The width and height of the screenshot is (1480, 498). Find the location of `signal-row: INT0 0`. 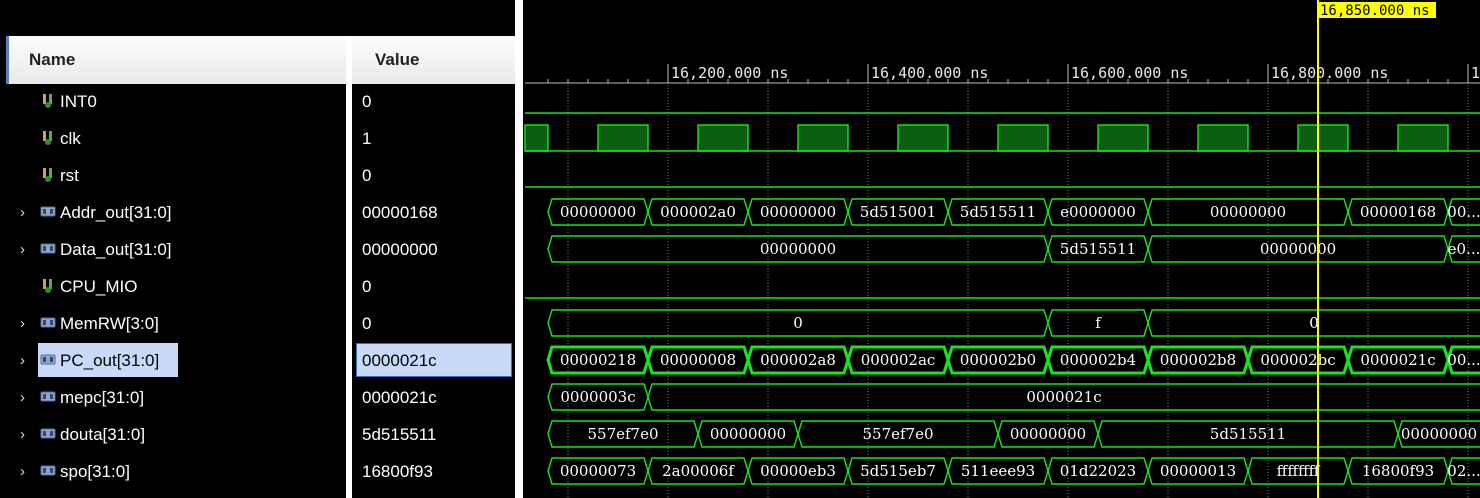

signal-row: INT0 0 is located at coordinates (257, 101).